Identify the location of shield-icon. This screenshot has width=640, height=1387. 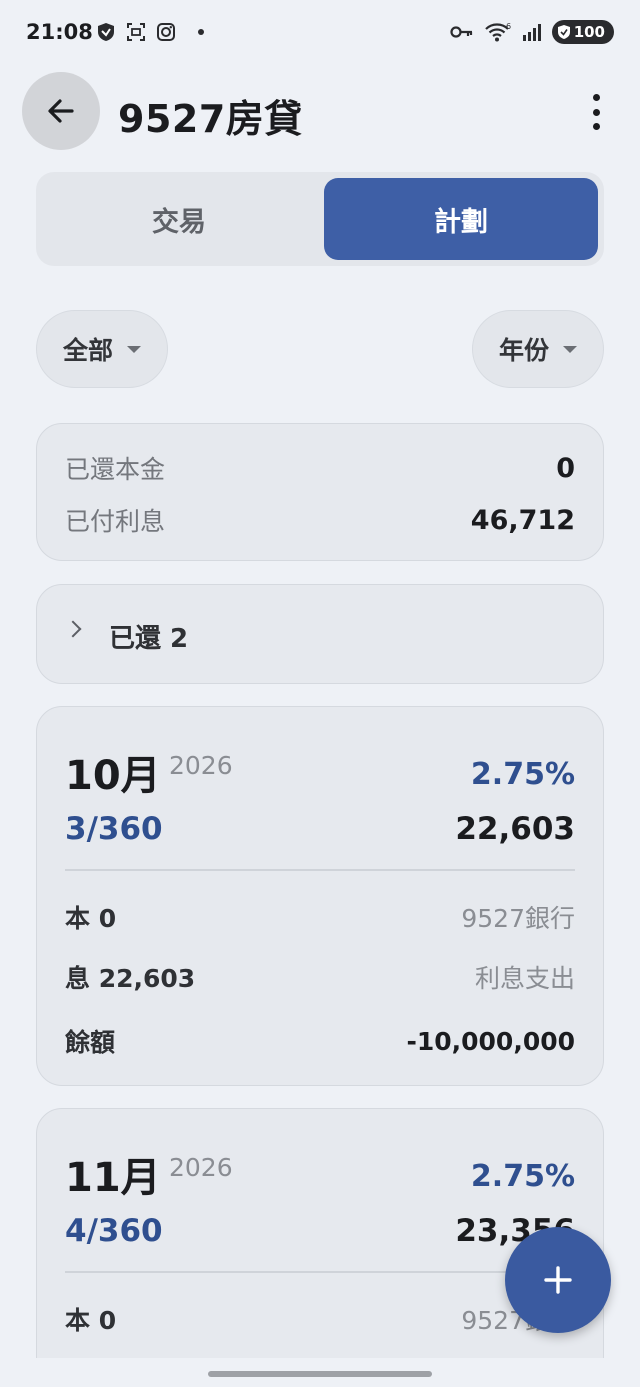
(106, 32).